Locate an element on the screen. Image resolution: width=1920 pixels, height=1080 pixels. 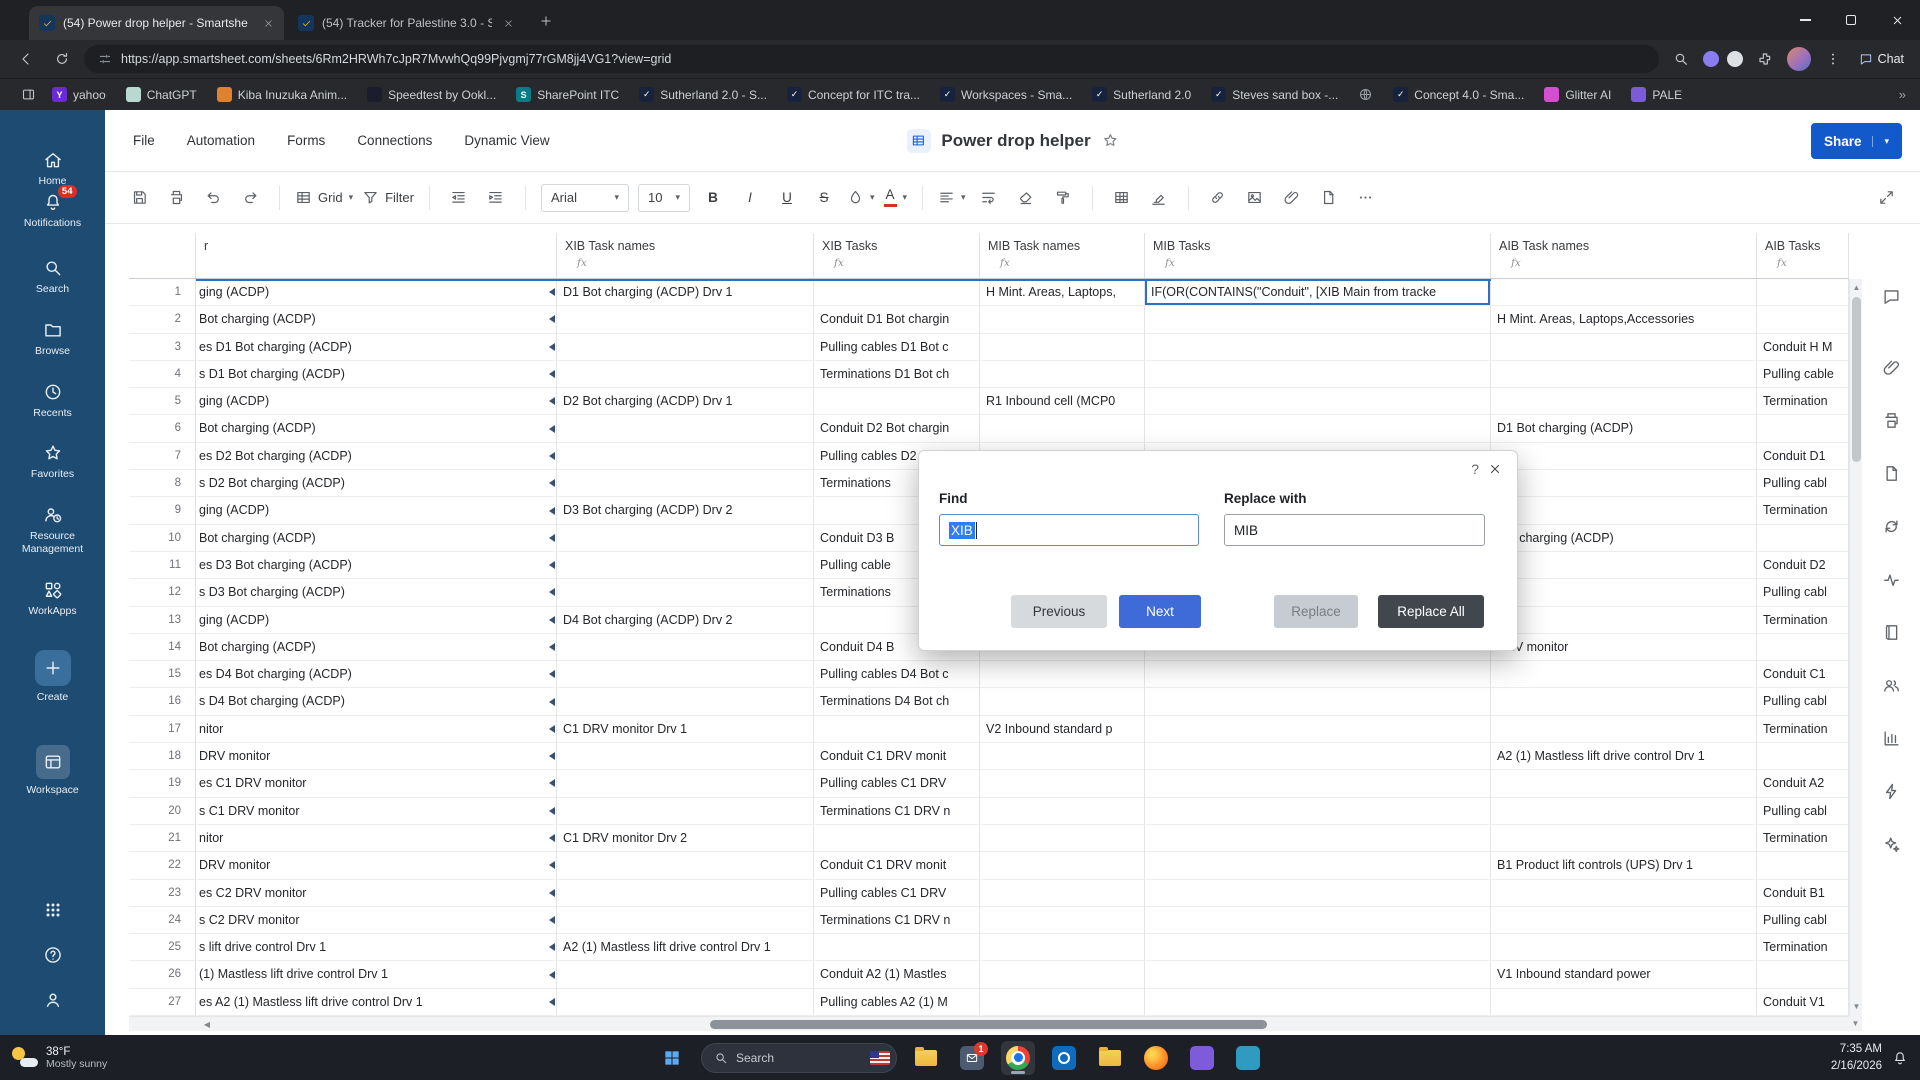
scroll-left-icon: ◀ is located at coordinates (207, 1024).